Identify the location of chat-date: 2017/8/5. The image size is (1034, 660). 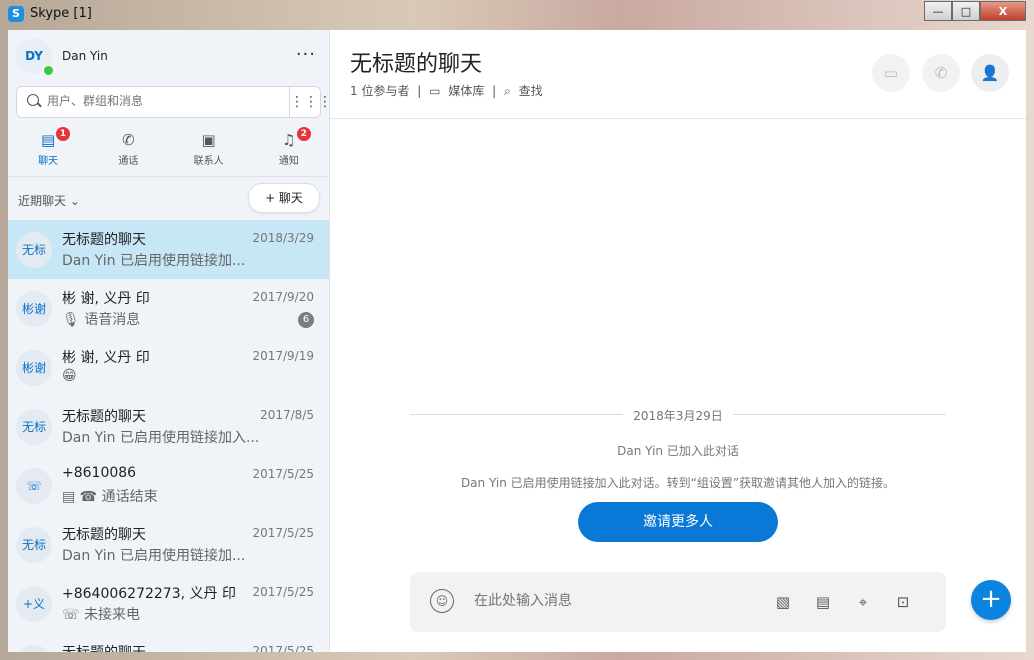
(287, 415).